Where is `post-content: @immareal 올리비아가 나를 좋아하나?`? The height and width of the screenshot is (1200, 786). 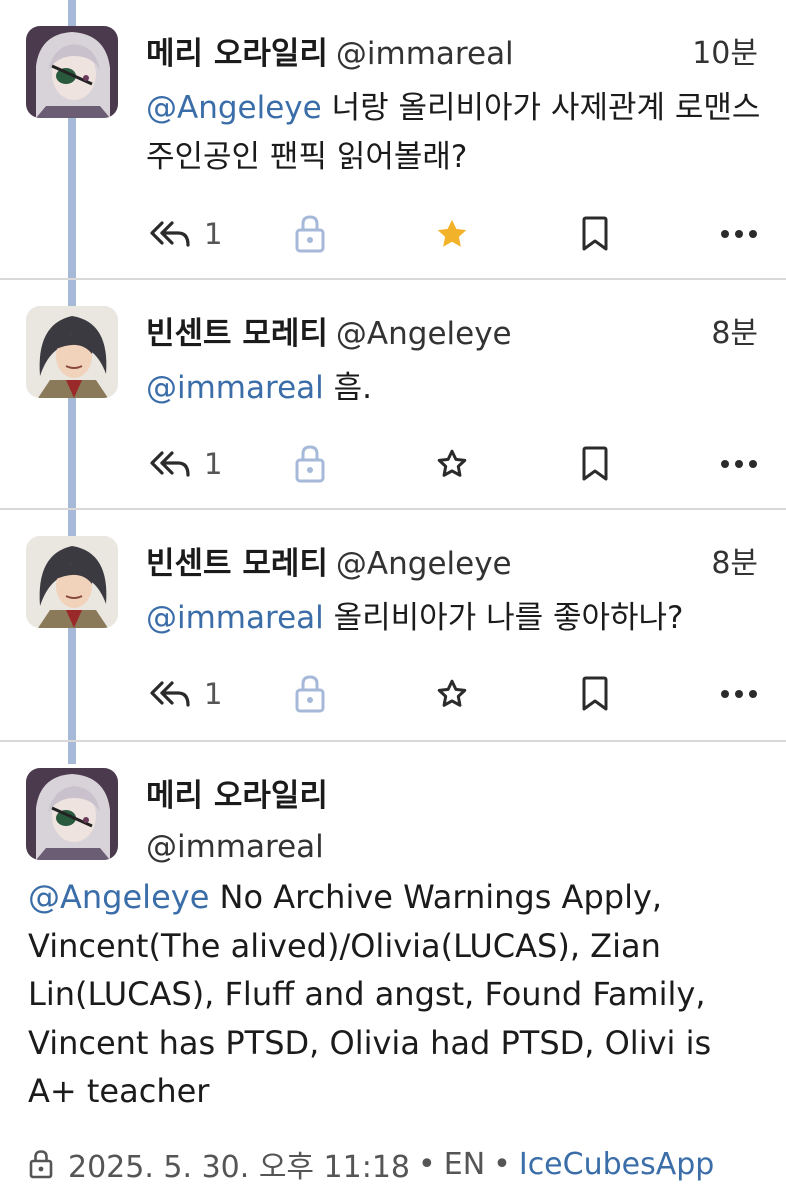
post-content: @immareal 올리비아가 나를 좋아하나? is located at coordinates (456, 618).